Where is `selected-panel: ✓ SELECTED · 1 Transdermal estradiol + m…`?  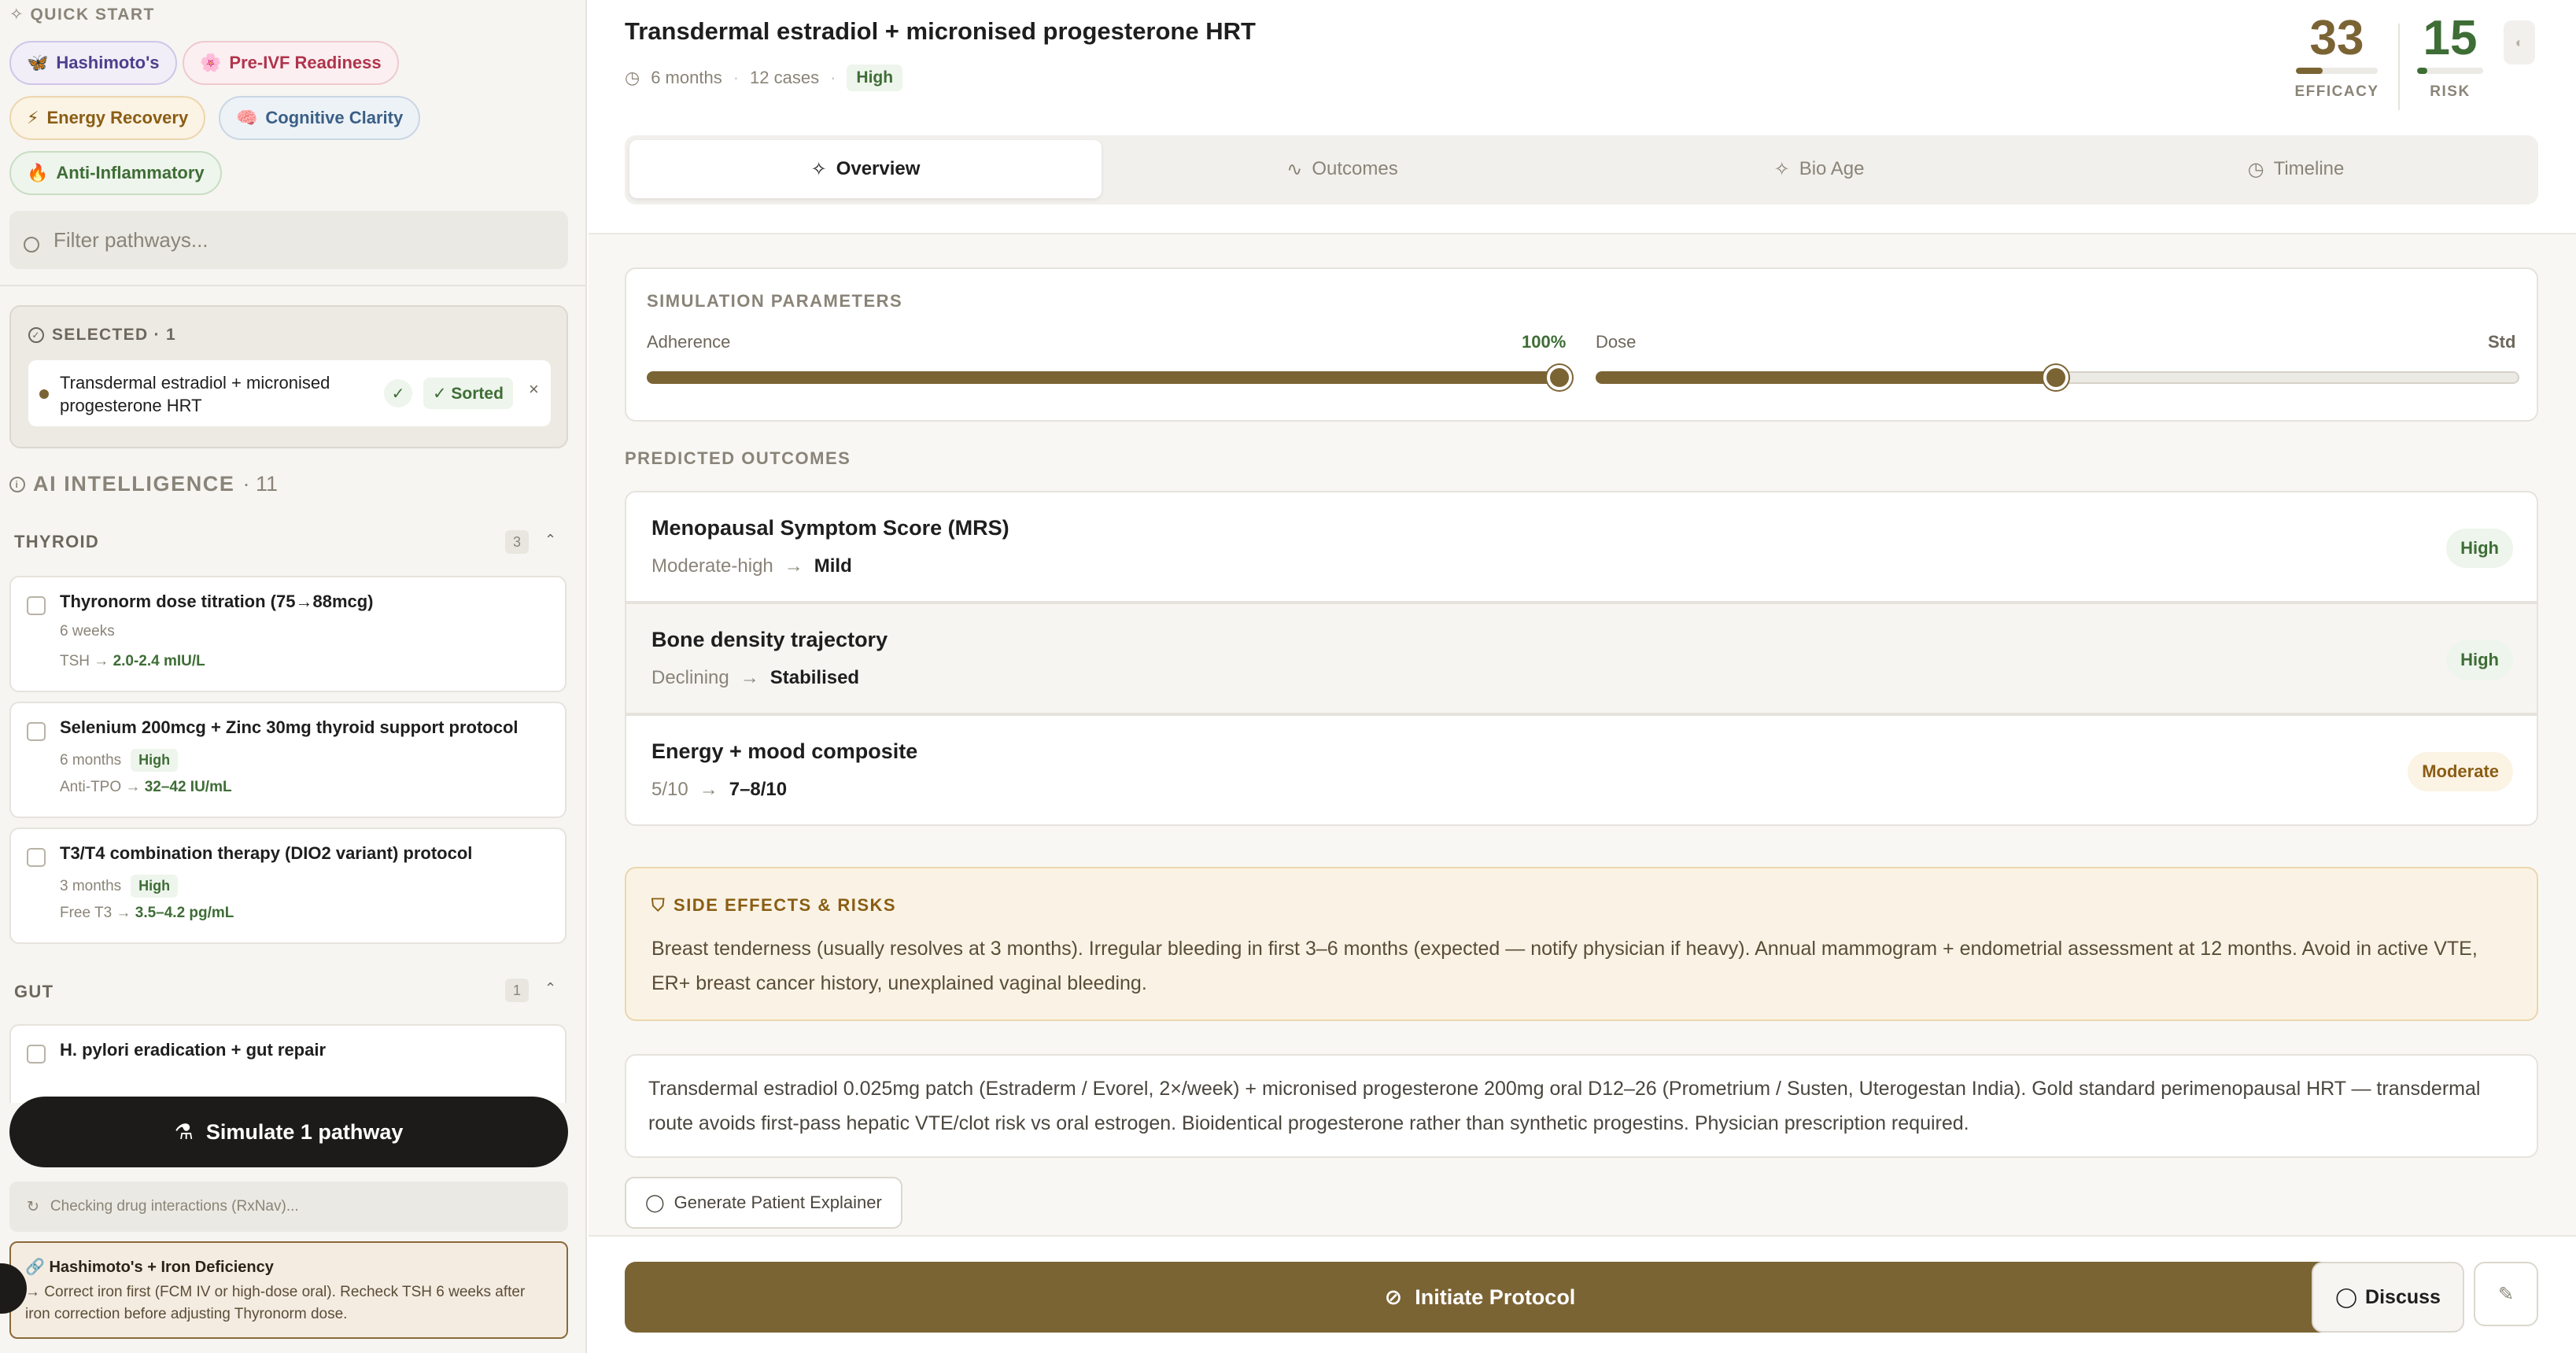
selected-panel: ✓ SELECTED · 1 Transdermal estradiol + m… is located at coordinates (288, 376).